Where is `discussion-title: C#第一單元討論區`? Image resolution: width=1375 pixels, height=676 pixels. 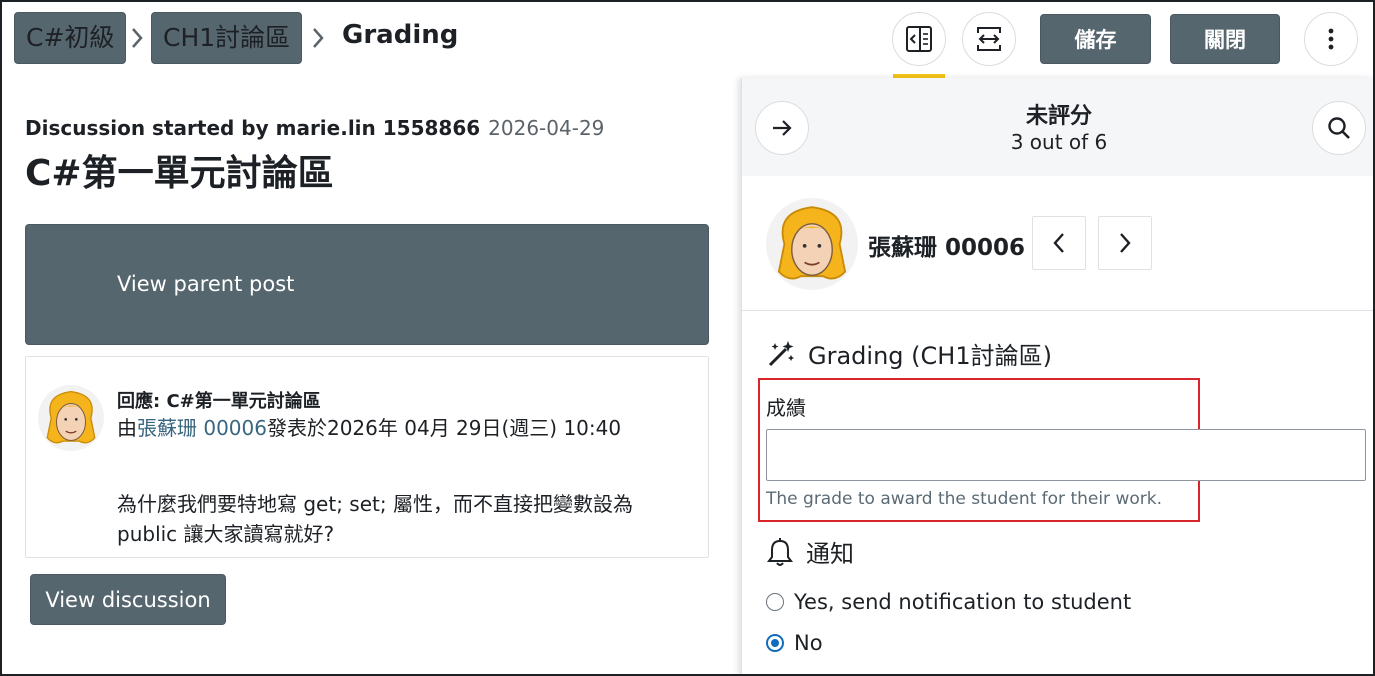
discussion-title: C#第一單元討論區 is located at coordinates (179, 173).